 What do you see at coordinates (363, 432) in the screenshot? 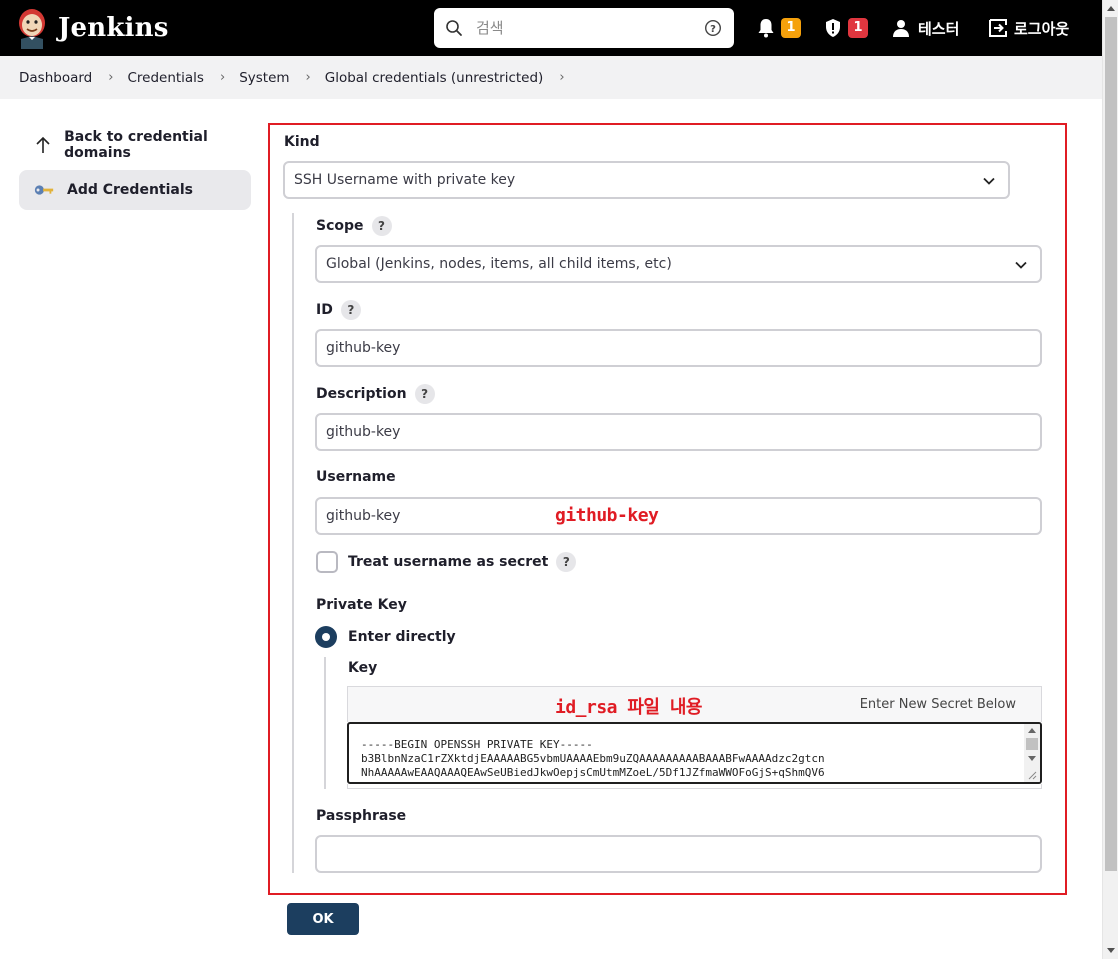
I see `description-value: github-key` at bounding box center [363, 432].